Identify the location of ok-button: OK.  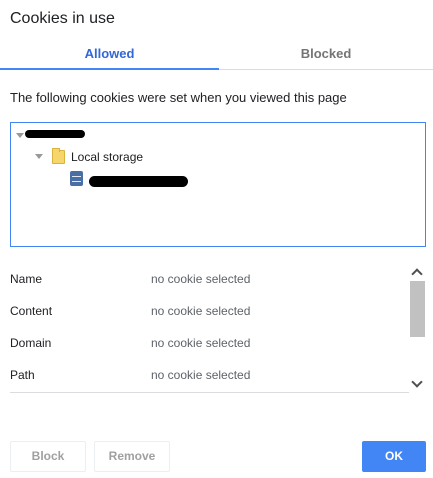
(394, 456).